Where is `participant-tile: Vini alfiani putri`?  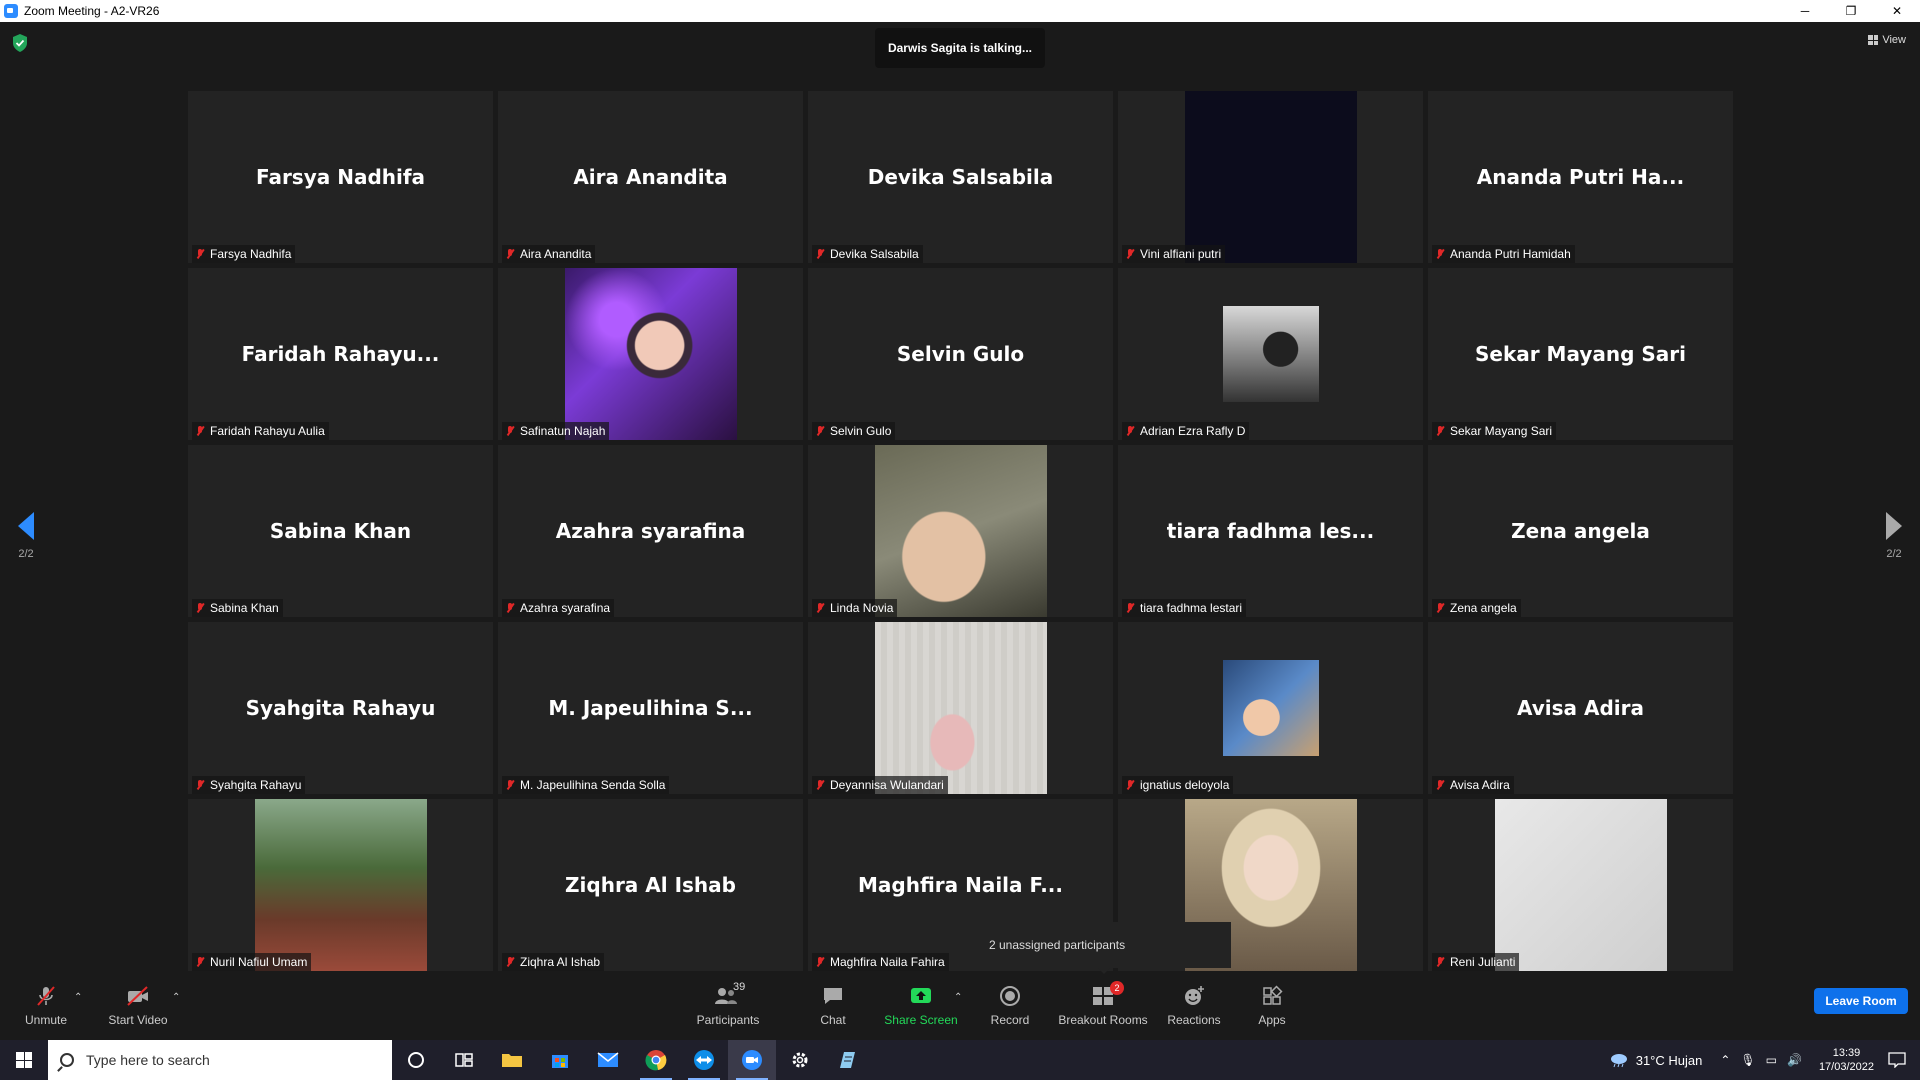
participant-tile: Vini alfiani putri is located at coordinates (1270, 177).